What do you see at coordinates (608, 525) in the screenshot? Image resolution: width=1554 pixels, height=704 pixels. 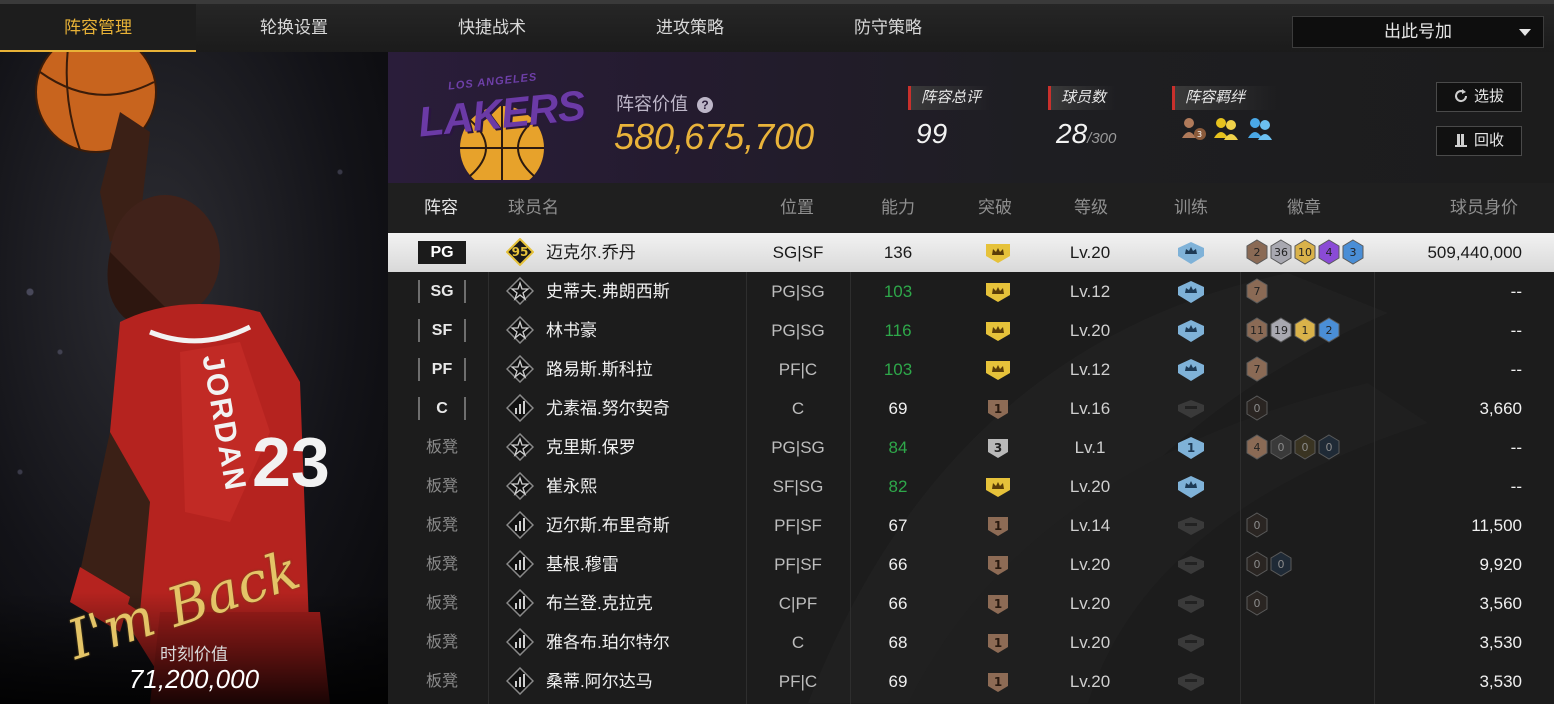 I see `player-name: 迈尔斯.布里奇斯` at bounding box center [608, 525].